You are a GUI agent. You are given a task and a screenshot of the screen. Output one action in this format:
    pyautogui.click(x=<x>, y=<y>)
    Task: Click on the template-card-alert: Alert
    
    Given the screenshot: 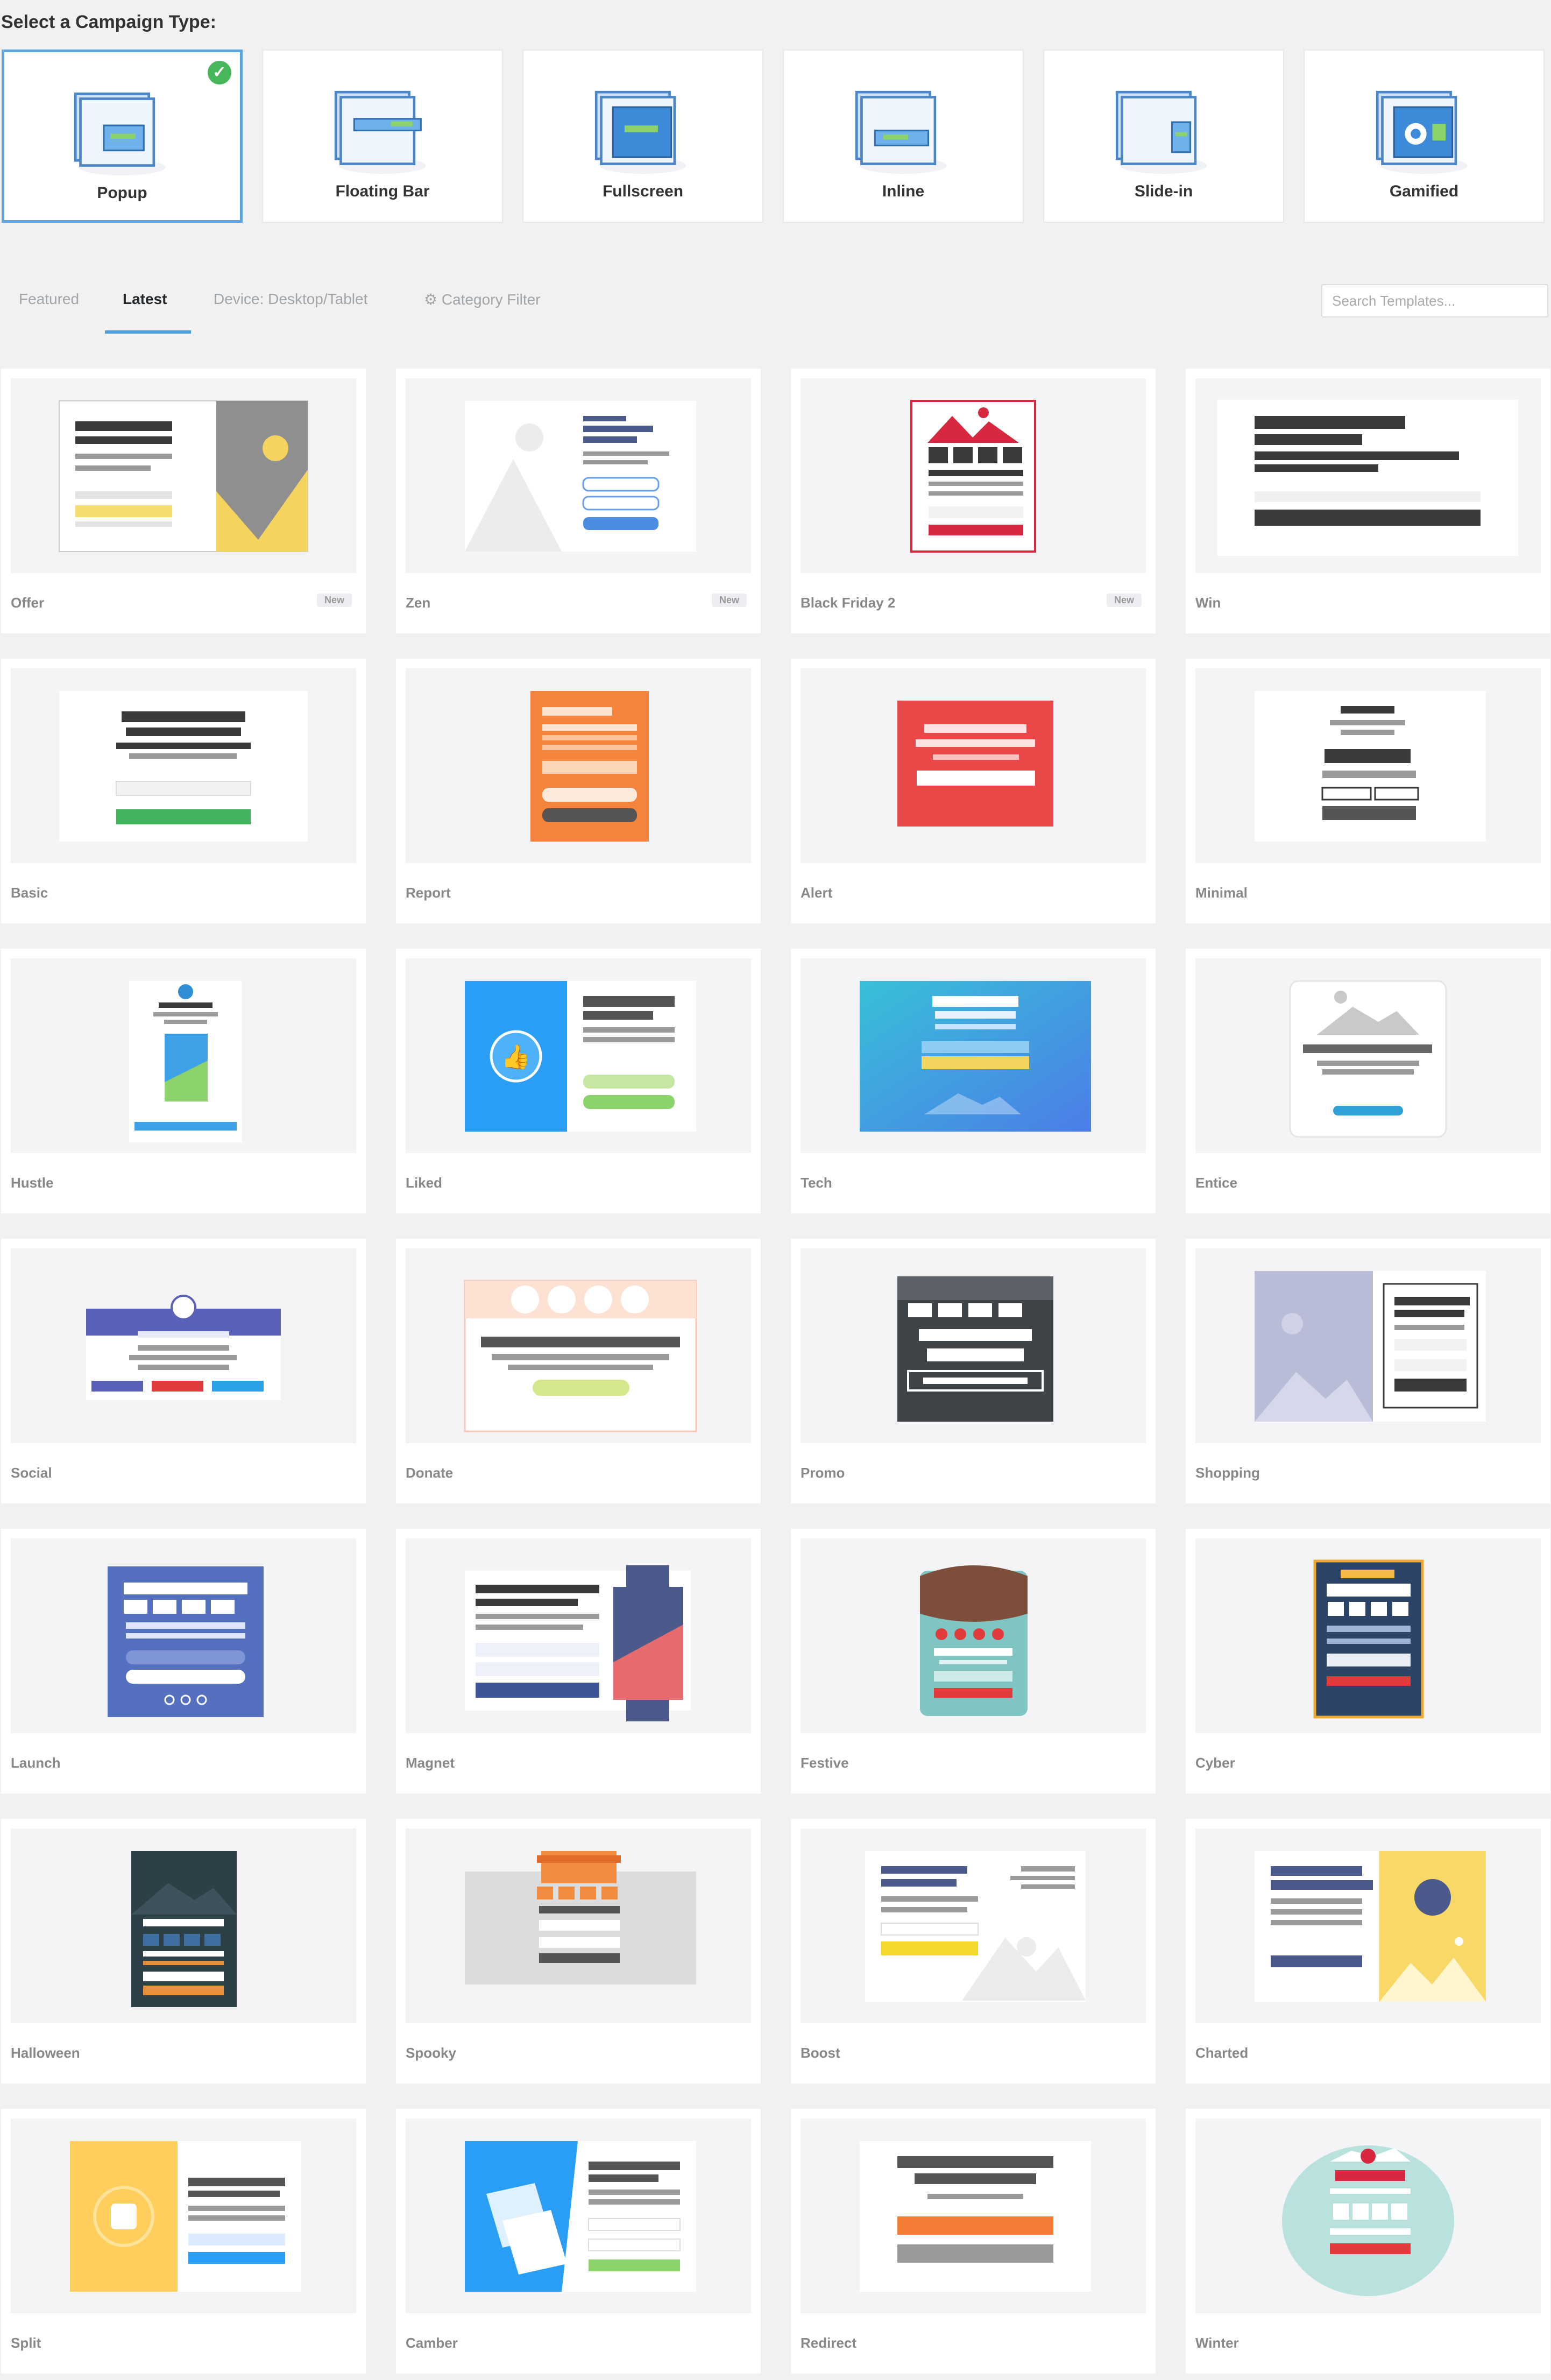 What is the action you would take?
    pyautogui.click(x=973, y=791)
    